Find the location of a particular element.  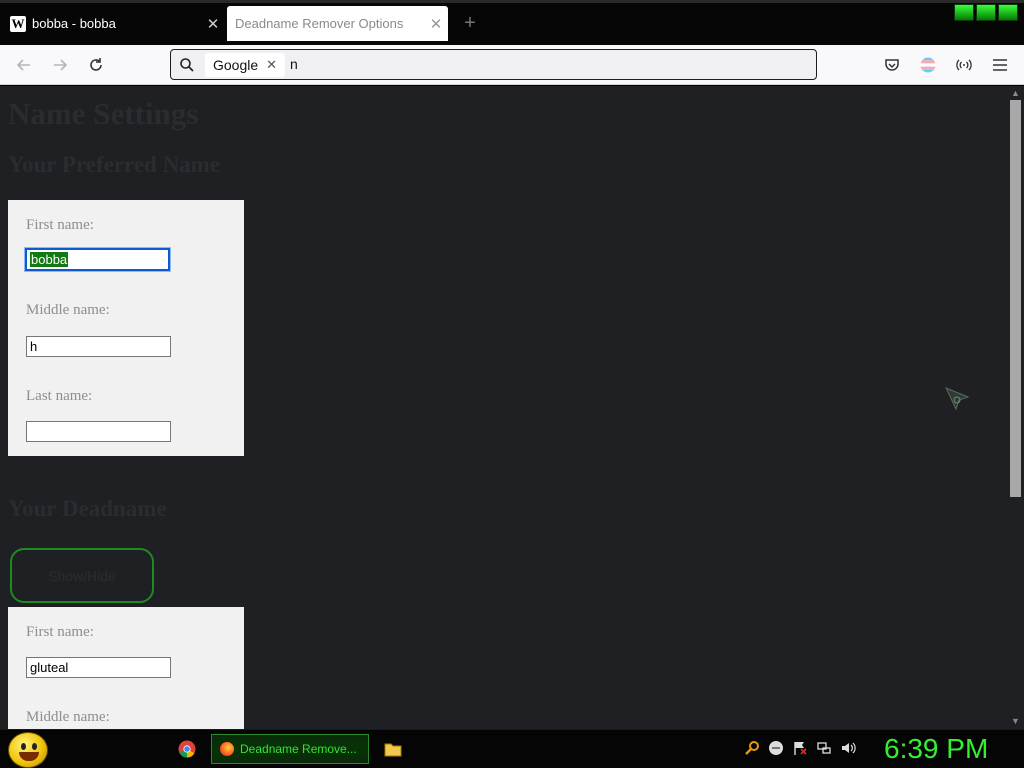

page-scrollbar: ▲ ▼ is located at coordinates (1015, 407).